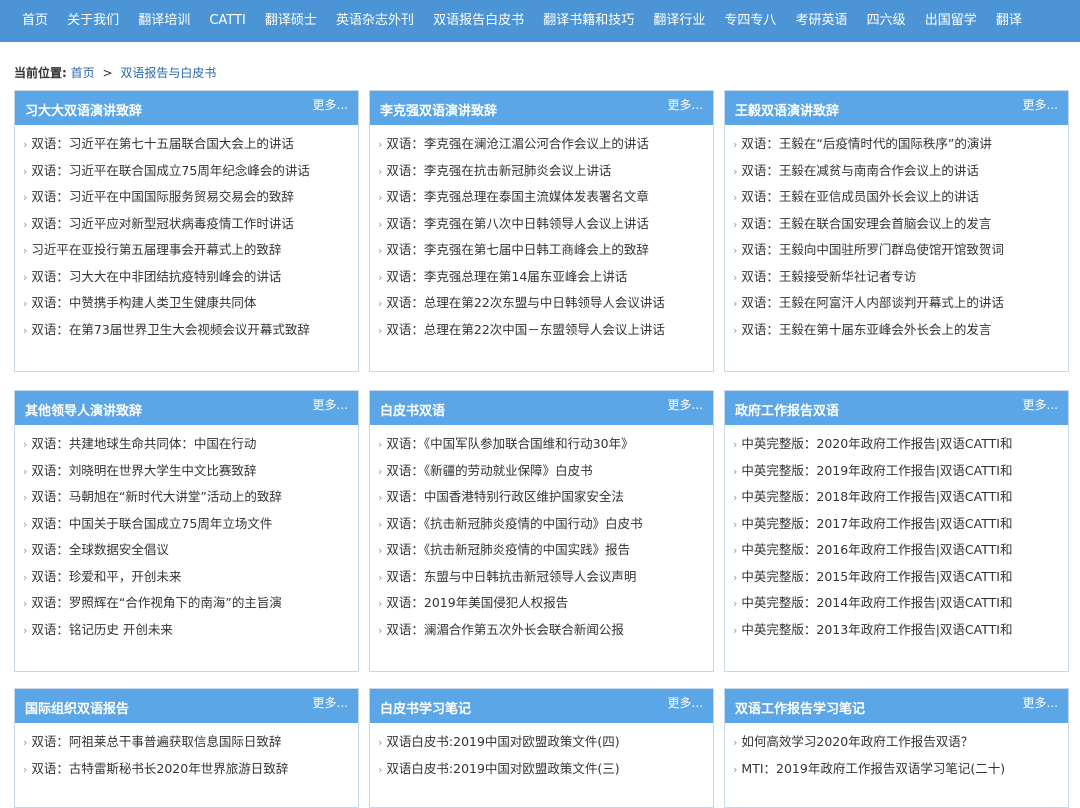 This screenshot has height=808, width=1080. Describe the element at coordinates (750, 21) in the screenshot. I see `nav-item-tem: 专四专八` at that location.